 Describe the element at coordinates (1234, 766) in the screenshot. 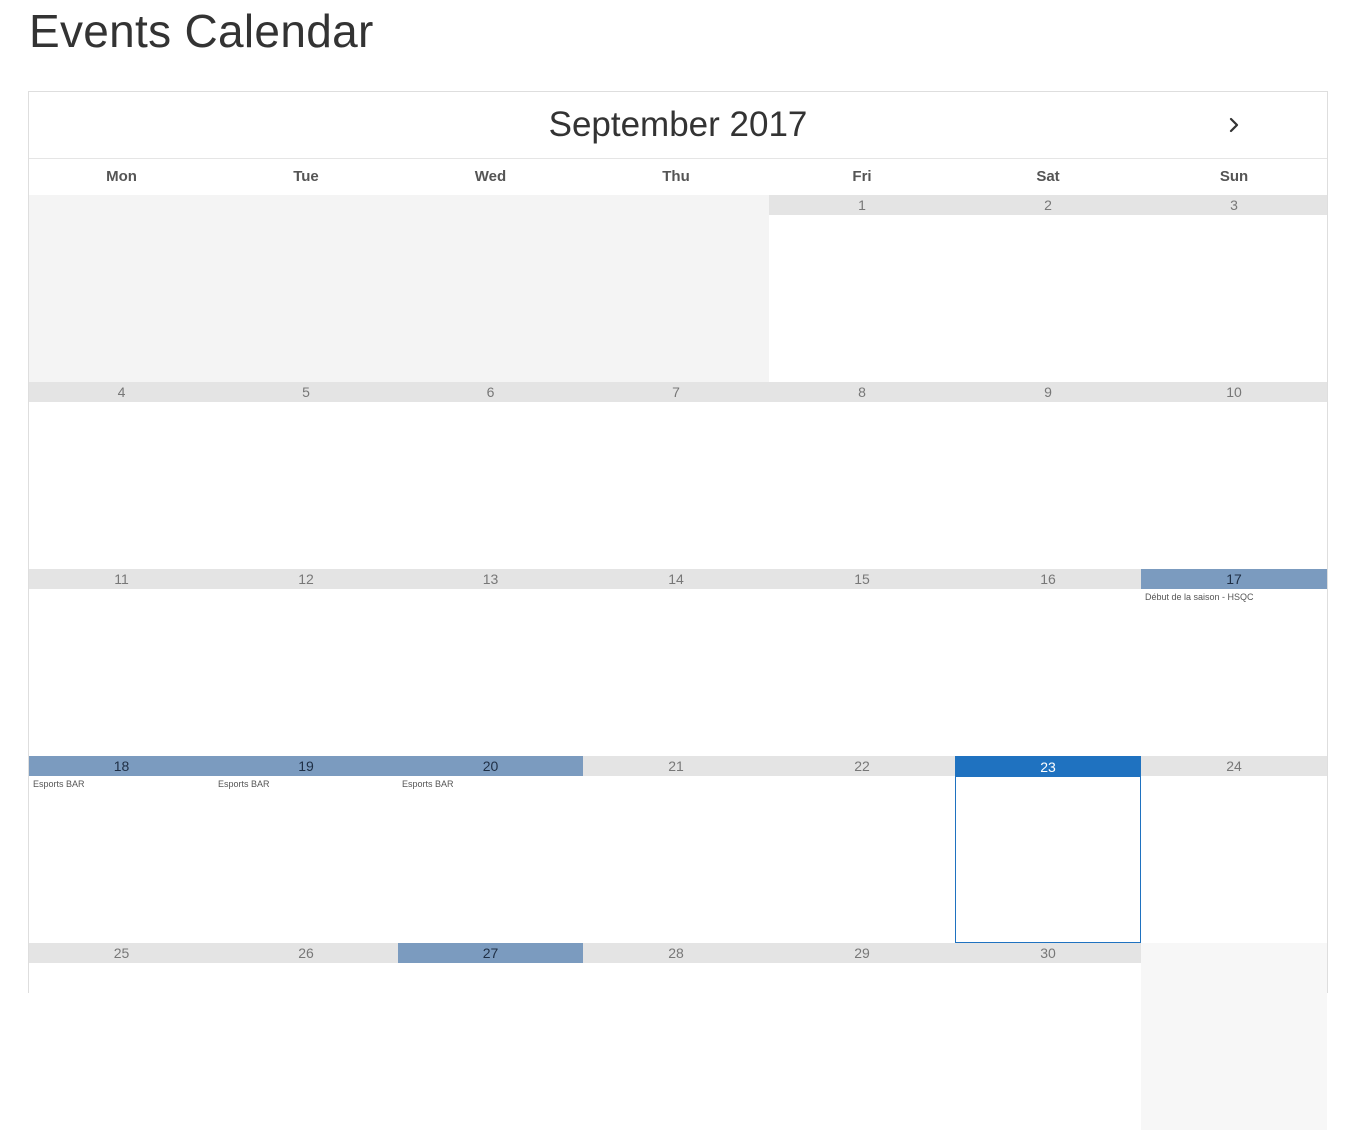

I see `day-number: 24` at that location.